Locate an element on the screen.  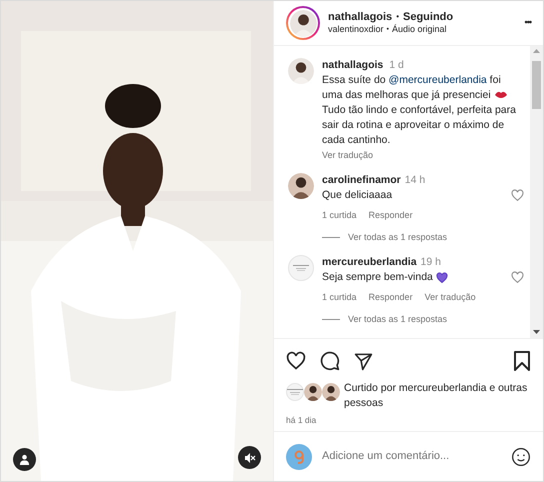
scroll-down-arrow-icon is located at coordinates (536, 332).